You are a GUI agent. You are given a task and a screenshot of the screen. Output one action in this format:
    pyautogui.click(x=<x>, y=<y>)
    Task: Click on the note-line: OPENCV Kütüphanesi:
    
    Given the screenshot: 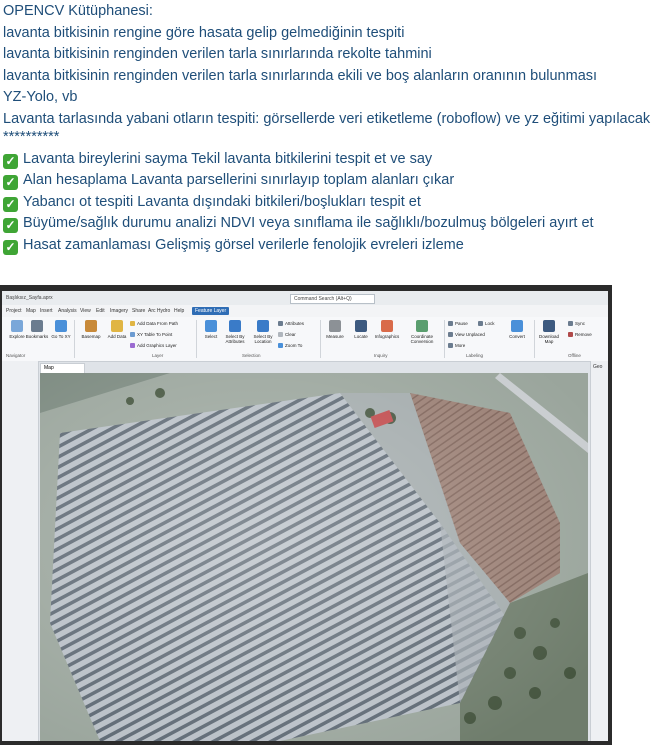 What is the action you would take?
    pyautogui.click(x=78, y=11)
    